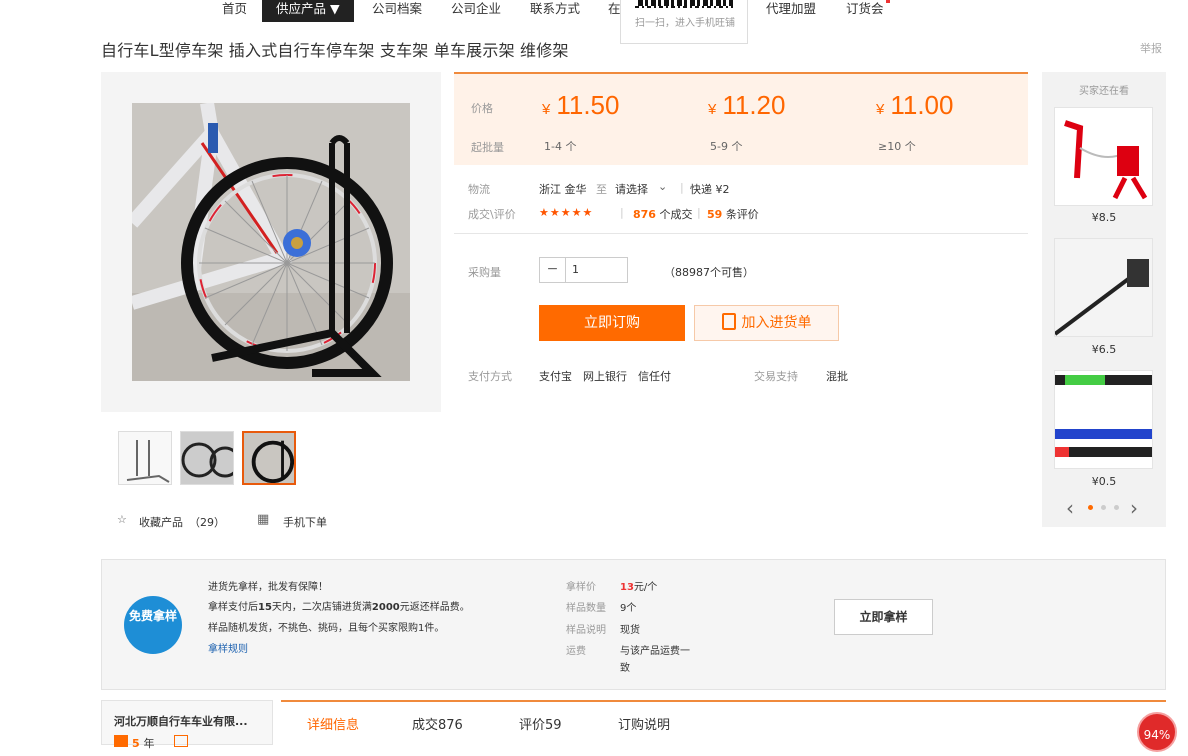  Describe the element at coordinates (1157, 732) in the screenshot. I see `progress-badge: 94%` at that location.